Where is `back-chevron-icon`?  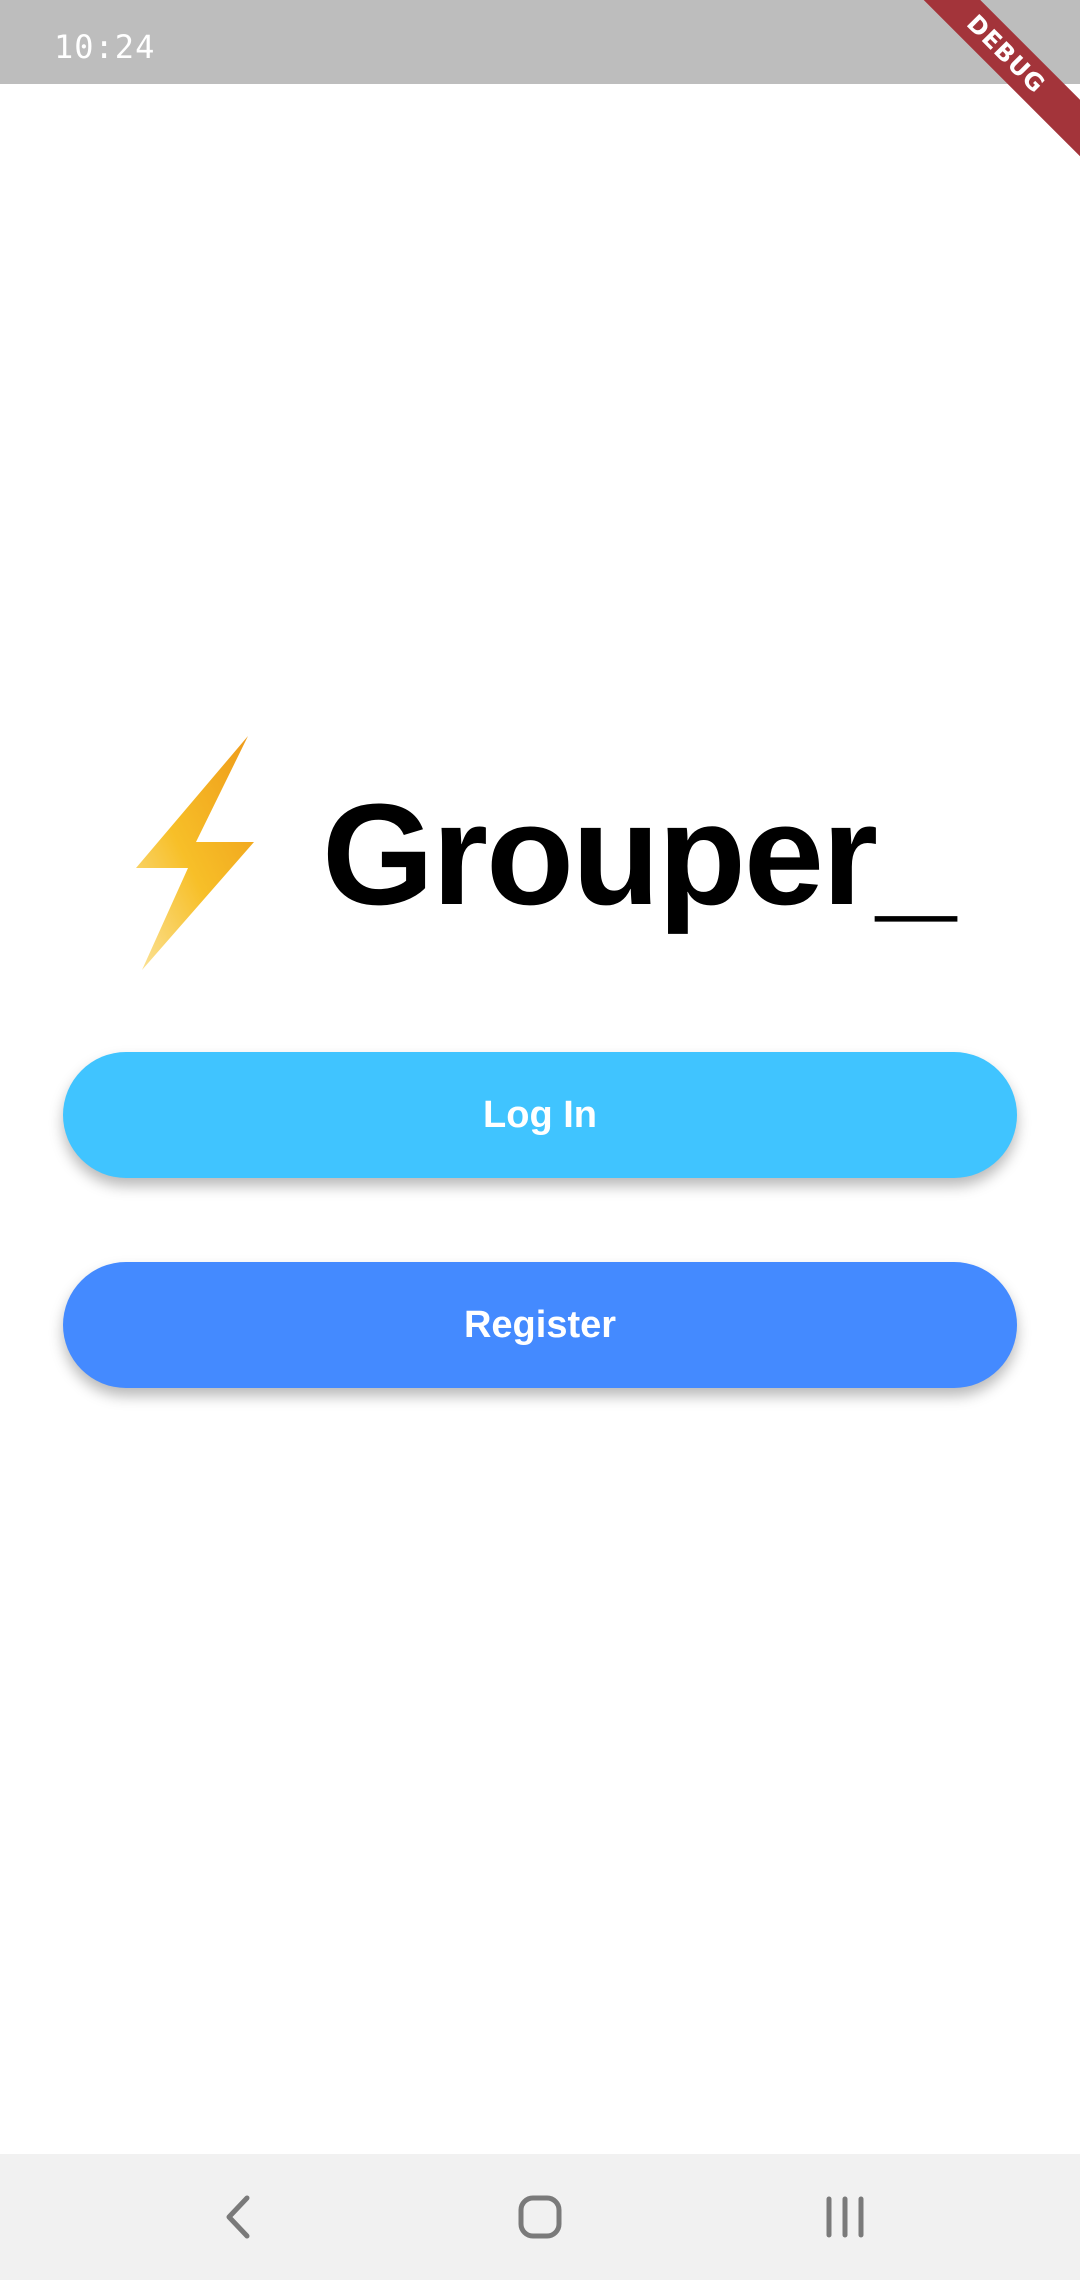
back-chevron-icon is located at coordinates (238, 2217).